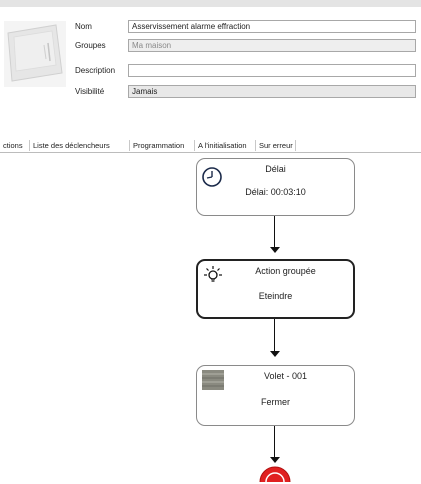  I want to click on flow-node-title: Action groupée, so click(285, 271).